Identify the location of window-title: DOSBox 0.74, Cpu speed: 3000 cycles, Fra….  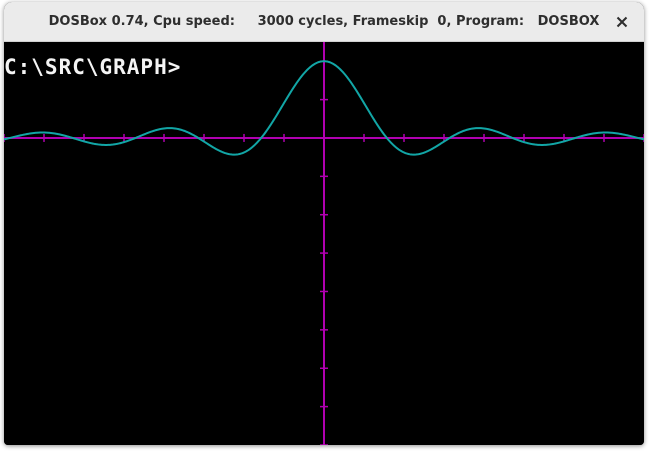
(324, 21).